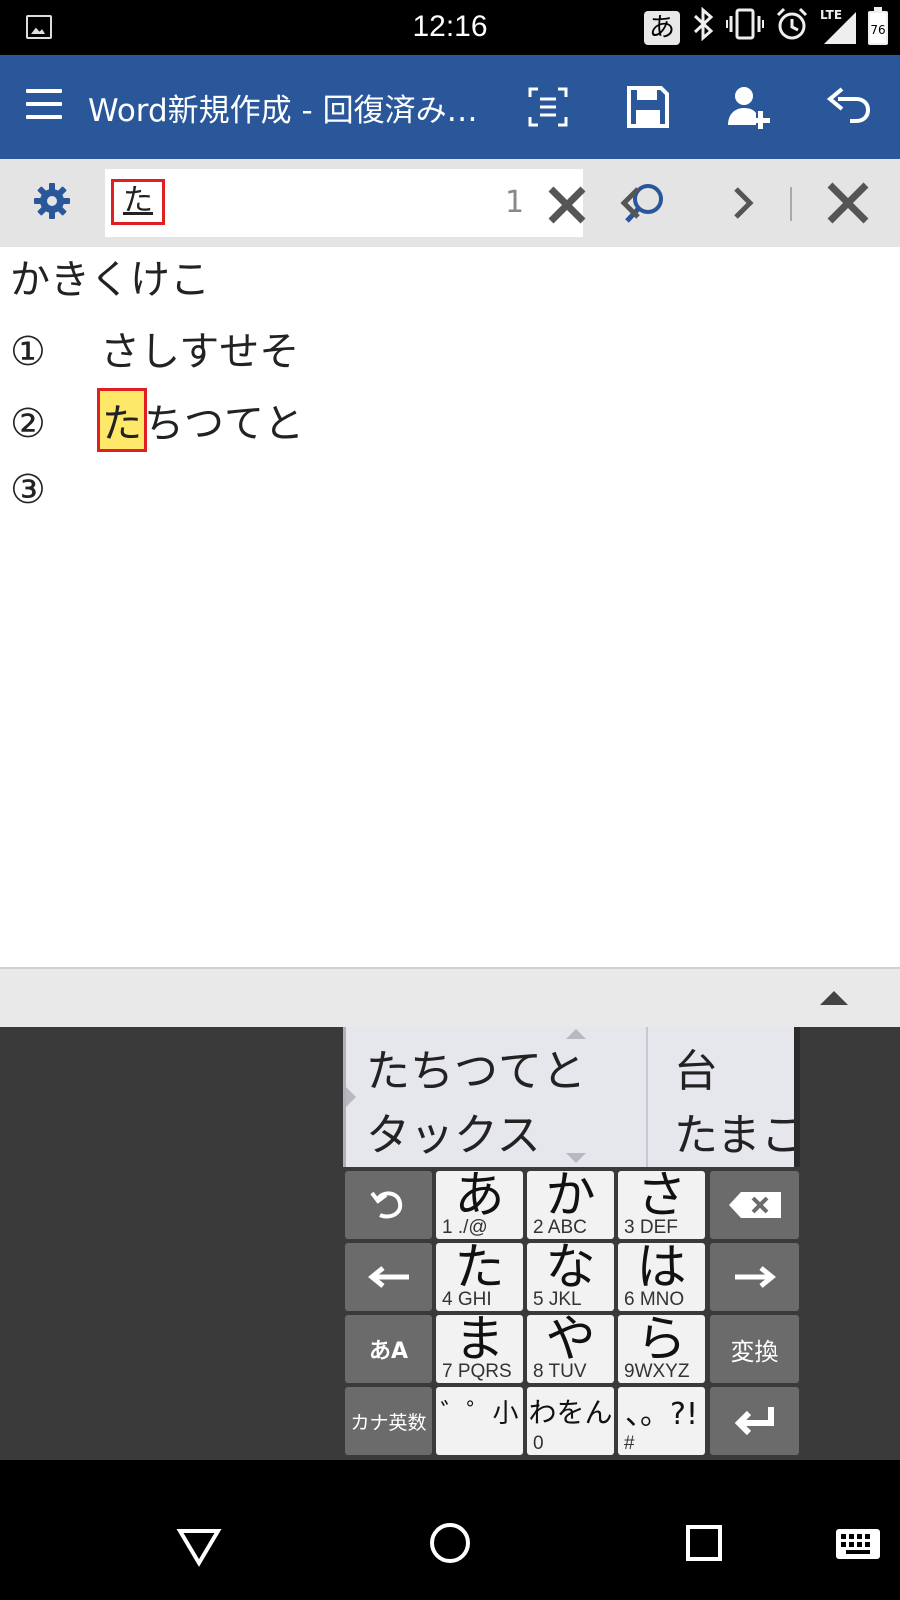  I want to click on match-count: 1, so click(515, 202).